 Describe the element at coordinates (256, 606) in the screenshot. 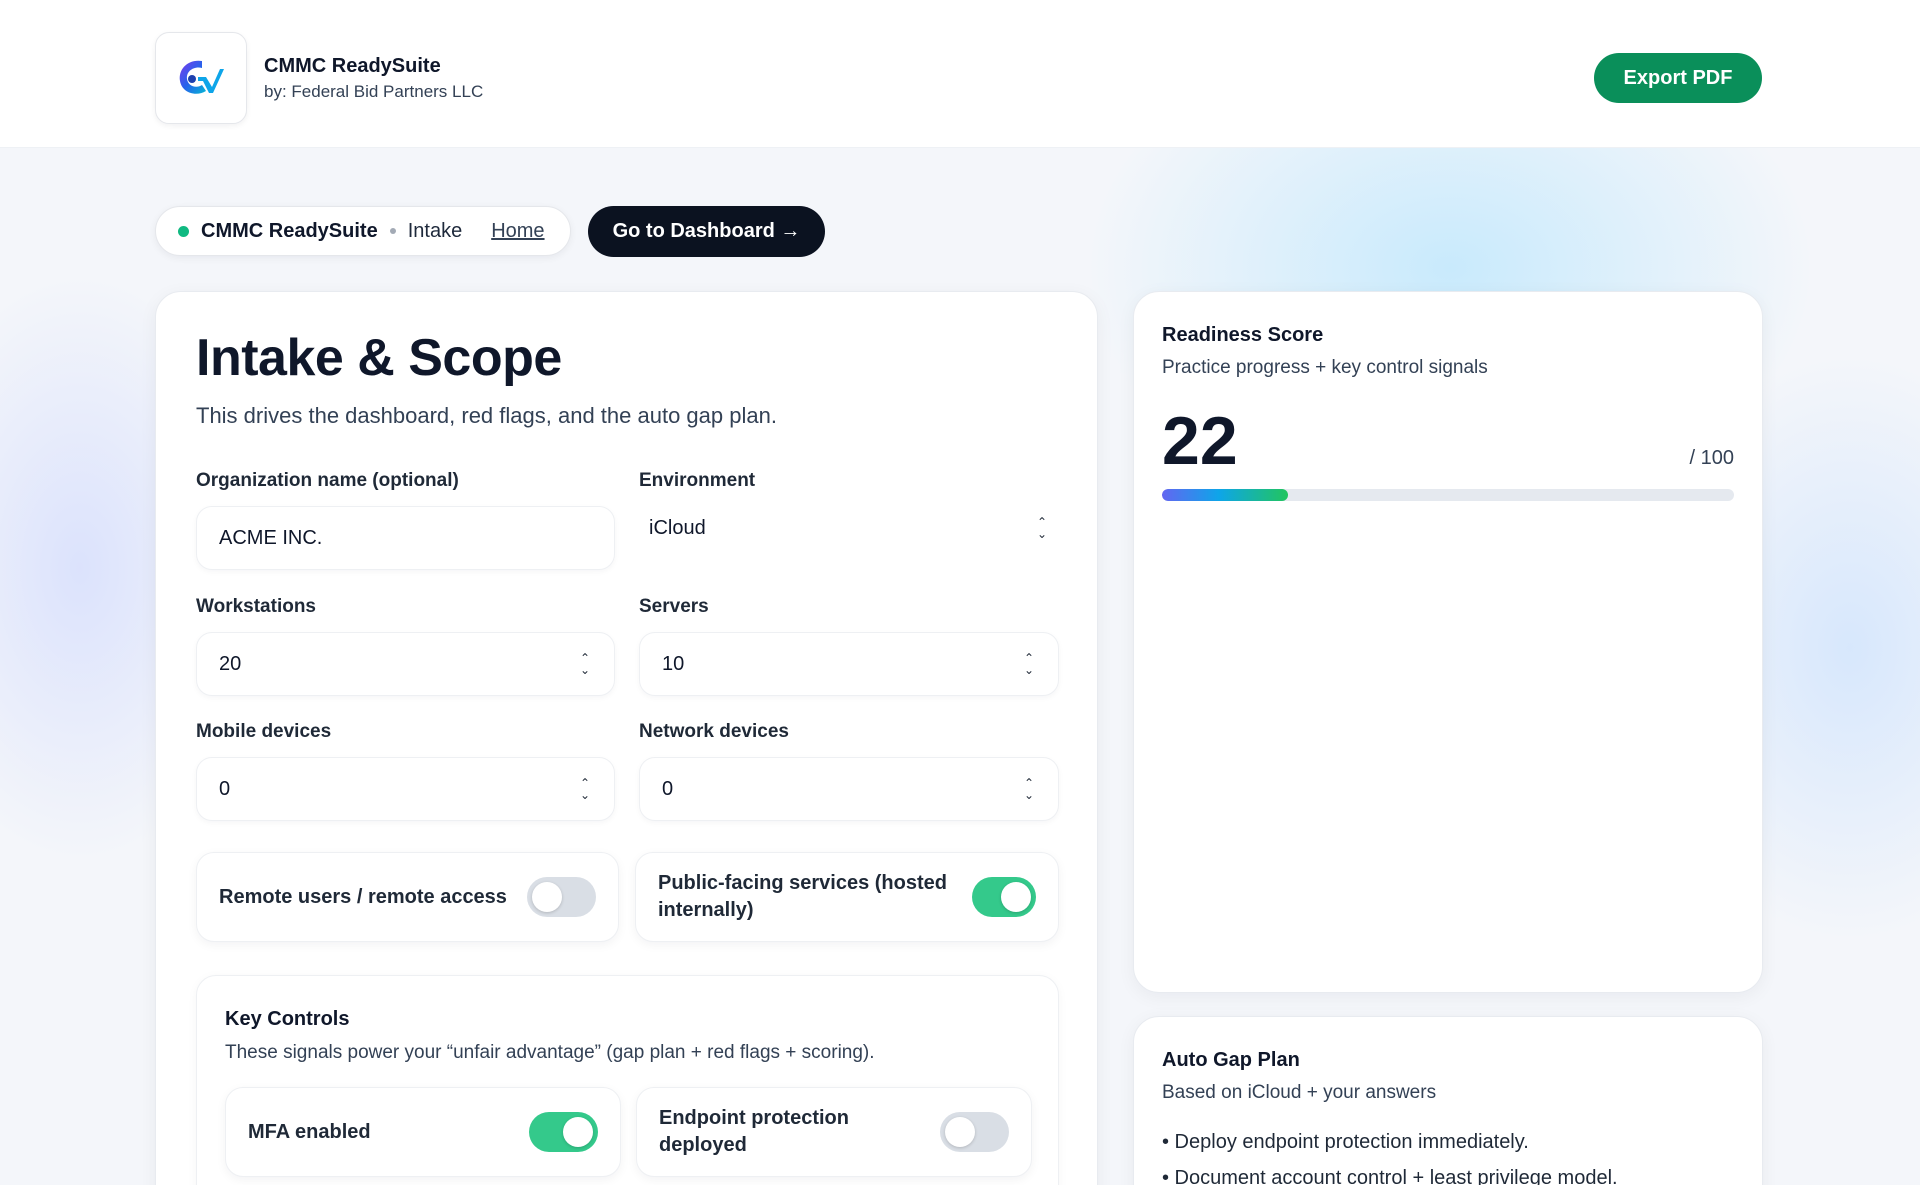

I see `workstations-label: Workstations` at that location.